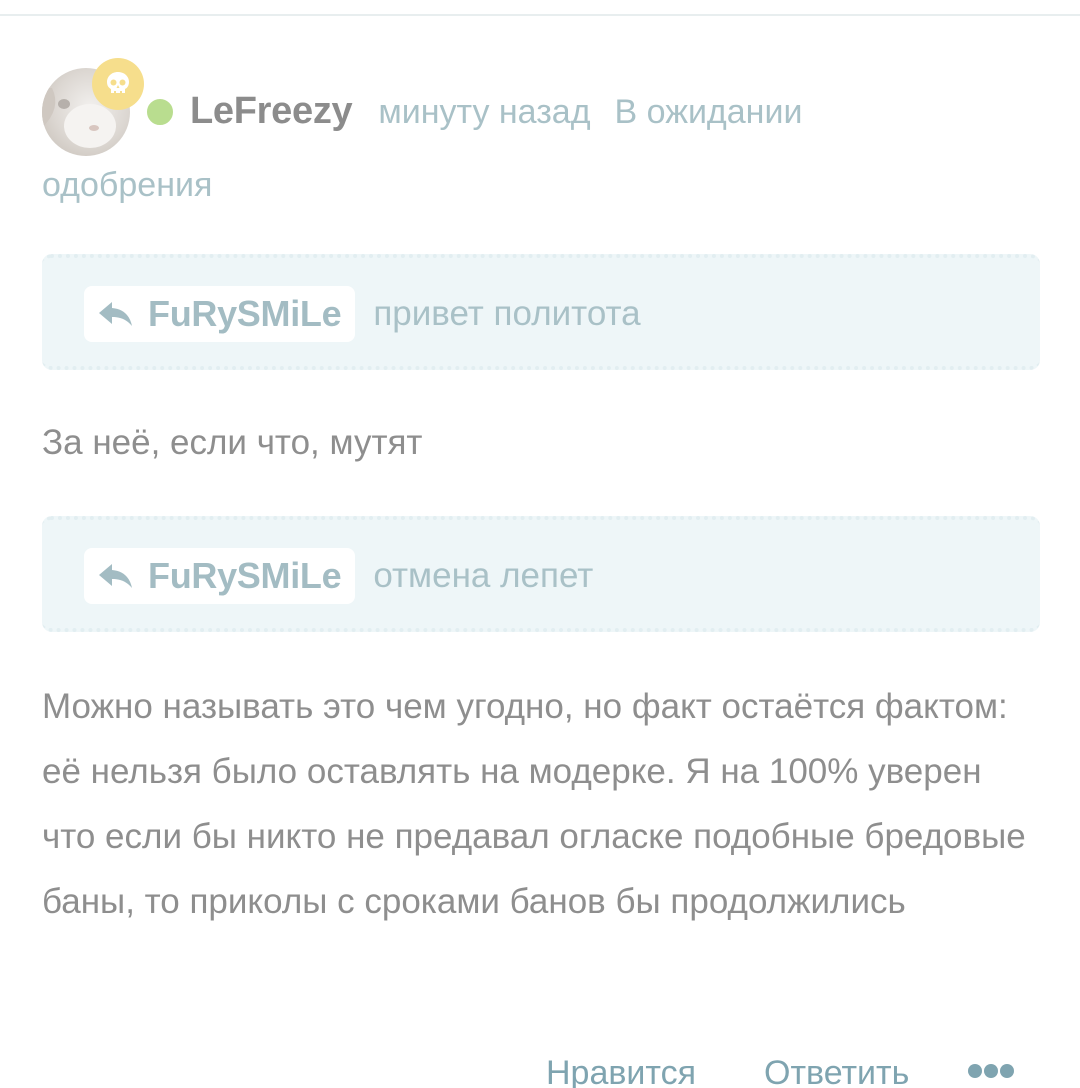 The image size is (1080, 1088). I want to click on comment-header: LeFreezy минуту назад В ожидании одобрения, so click(542, 130).